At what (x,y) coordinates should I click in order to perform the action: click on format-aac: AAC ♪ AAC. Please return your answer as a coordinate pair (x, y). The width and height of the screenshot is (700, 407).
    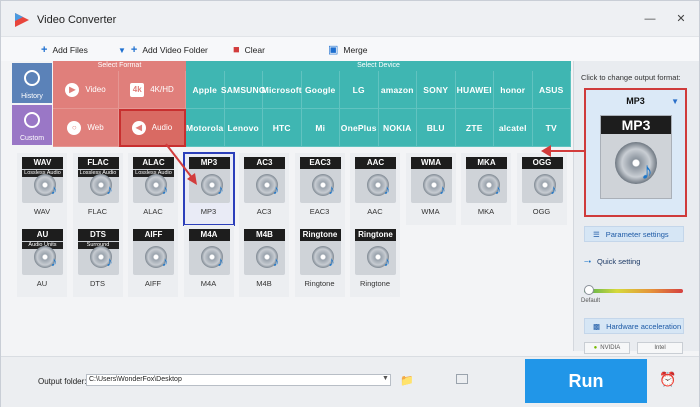
    Looking at the image, I should click on (375, 189).